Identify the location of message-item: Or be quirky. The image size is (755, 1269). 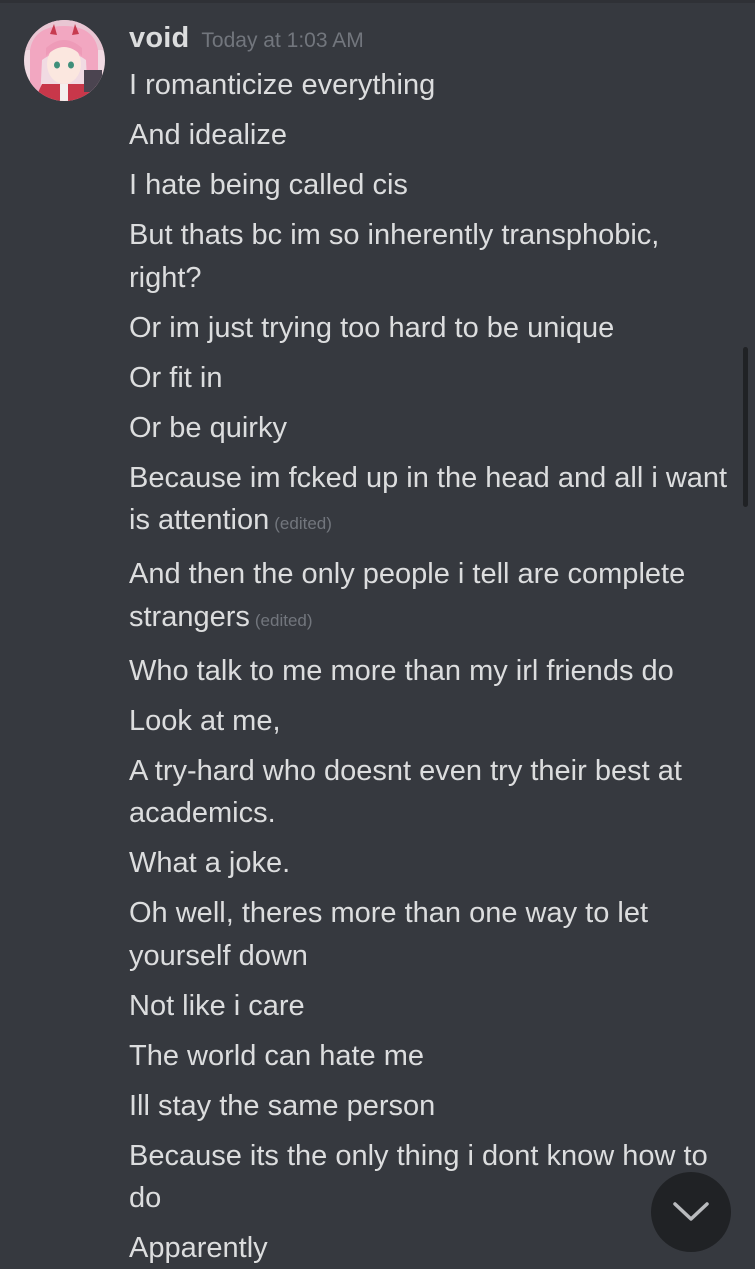
(429, 428).